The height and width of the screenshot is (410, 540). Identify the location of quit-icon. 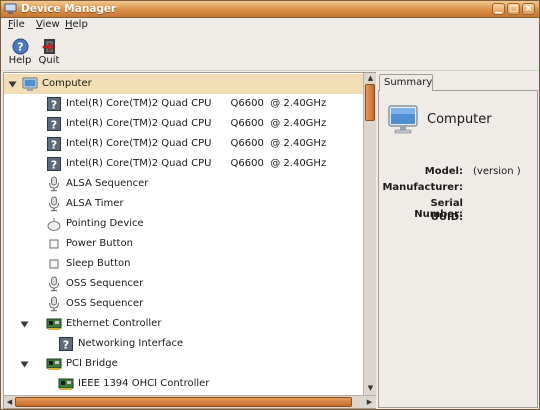
(48, 46).